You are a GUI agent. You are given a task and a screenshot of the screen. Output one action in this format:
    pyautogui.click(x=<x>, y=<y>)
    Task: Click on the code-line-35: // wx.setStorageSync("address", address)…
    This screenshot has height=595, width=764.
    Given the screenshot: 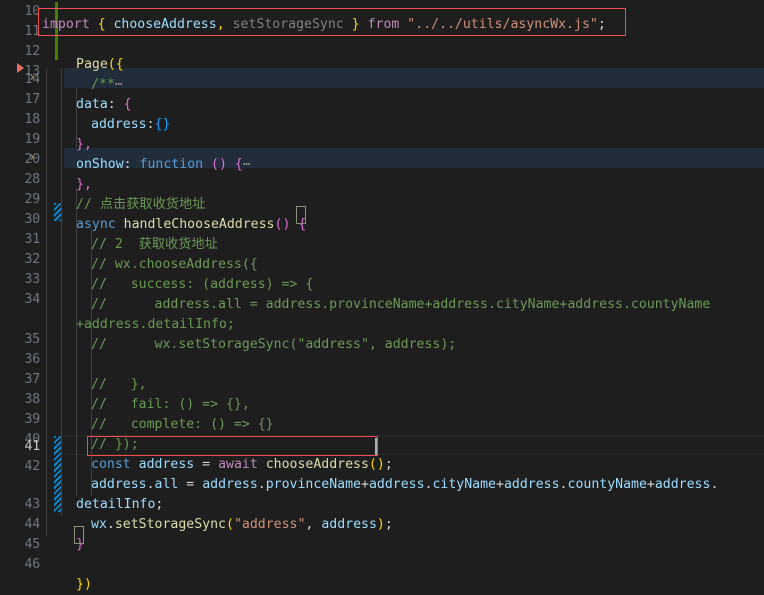 What is the action you would take?
    pyautogui.click(x=273, y=345)
    